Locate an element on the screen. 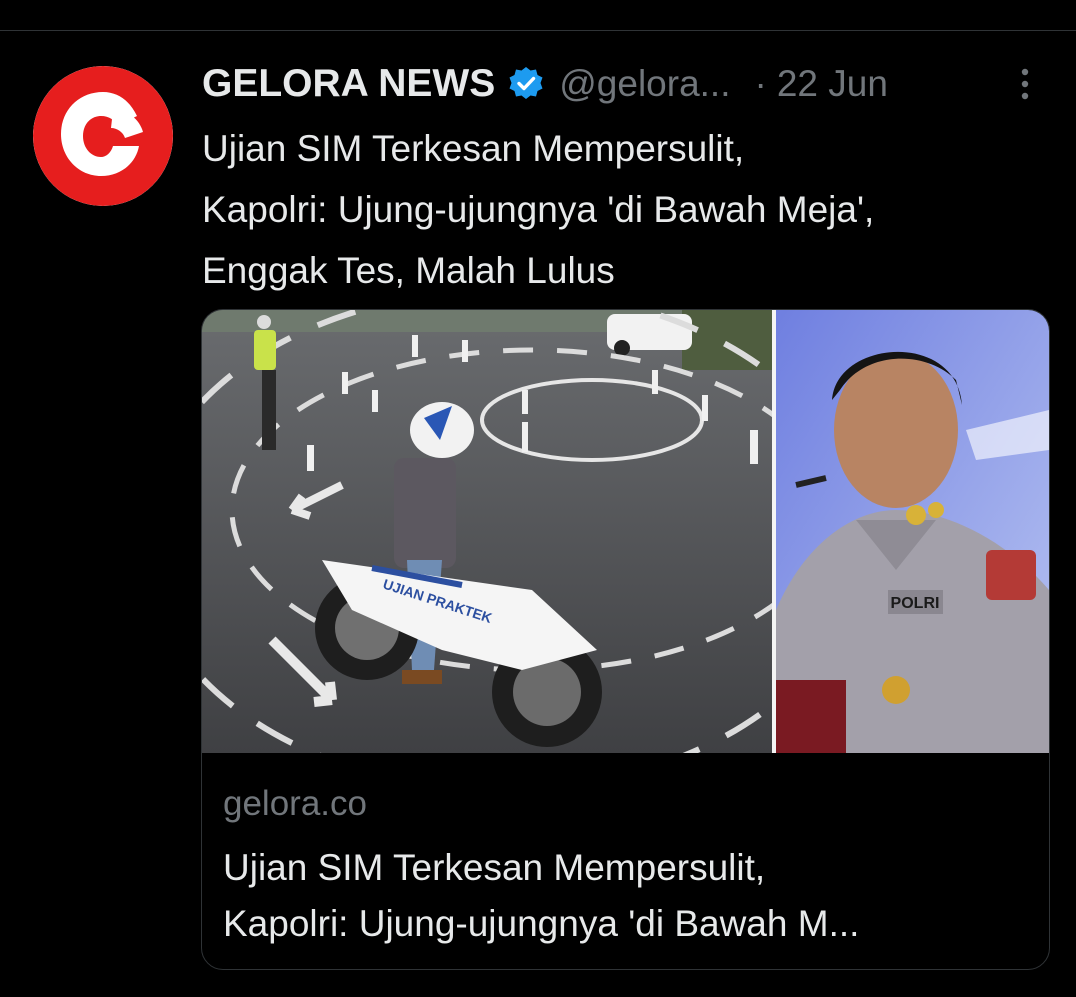  more-options-icon is located at coordinates (1025, 84).